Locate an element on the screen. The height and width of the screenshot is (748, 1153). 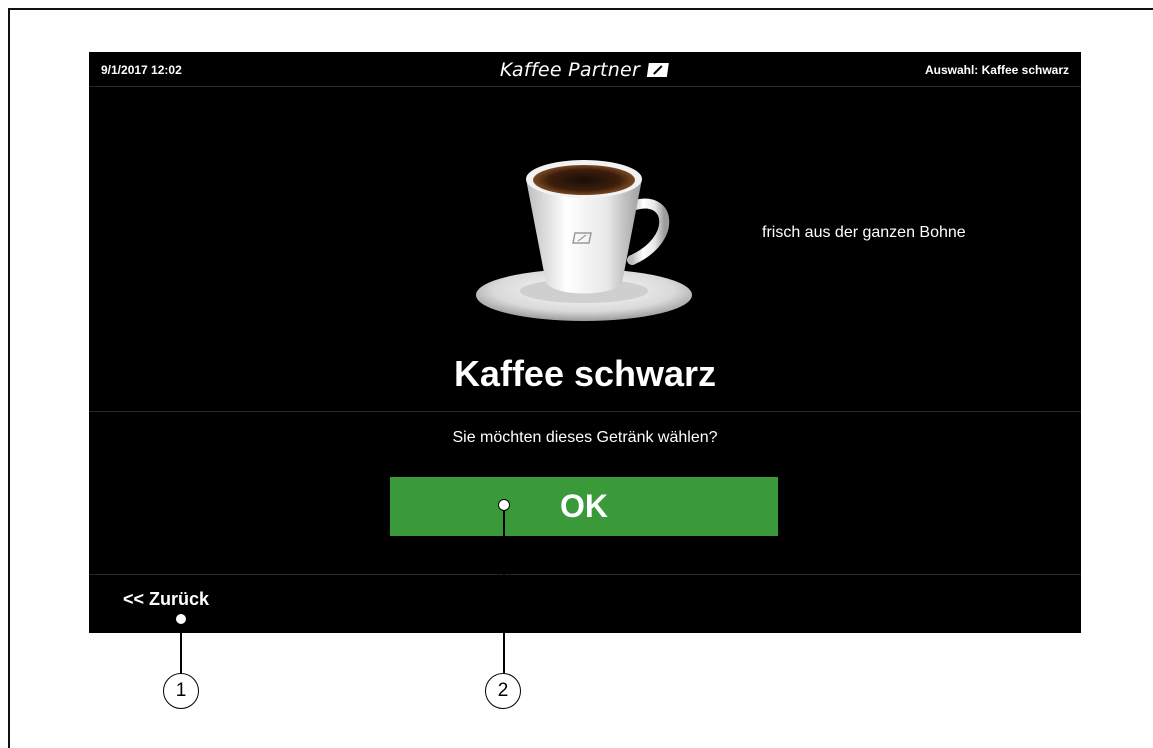
datetime-label: 9/1/2017 12:02 is located at coordinates (141, 70).